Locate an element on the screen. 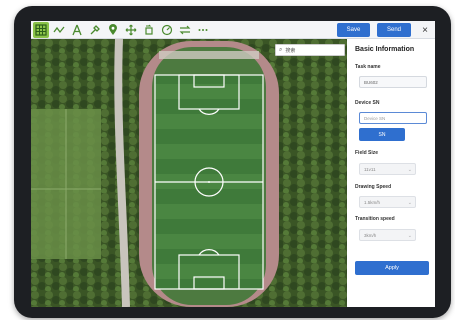  sn-button: SN is located at coordinates (382, 134).